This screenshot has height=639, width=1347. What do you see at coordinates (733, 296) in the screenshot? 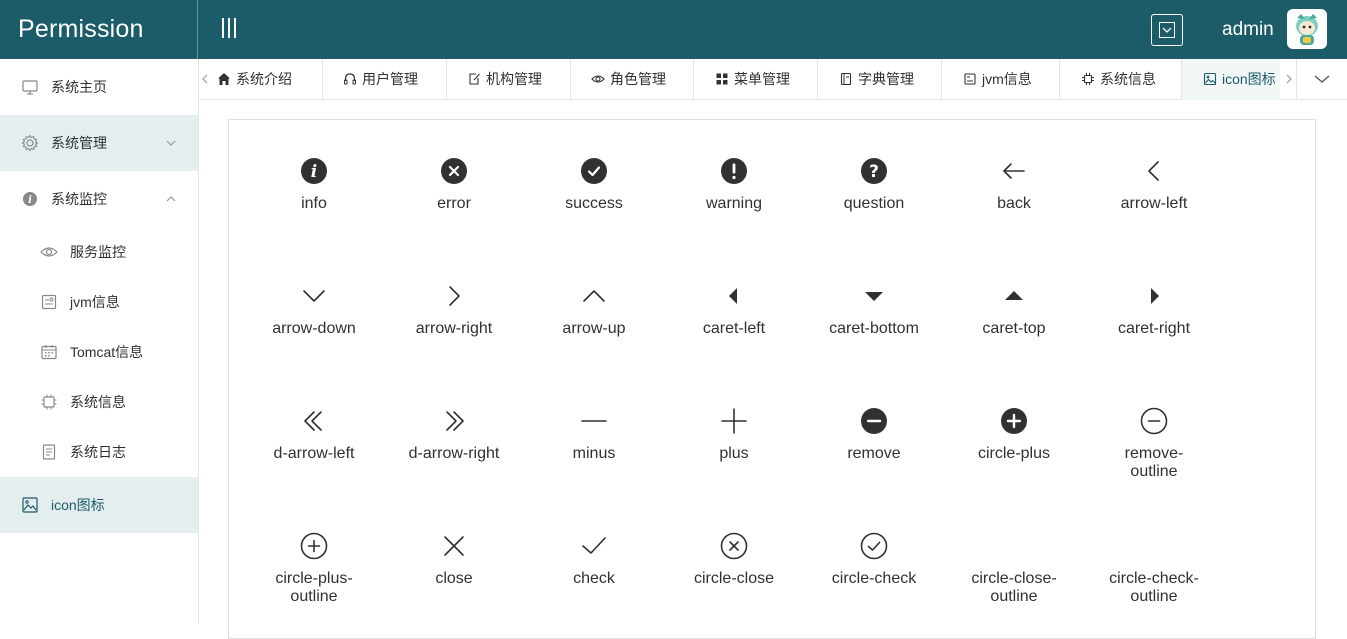
I see `caret-left-icon` at bounding box center [733, 296].